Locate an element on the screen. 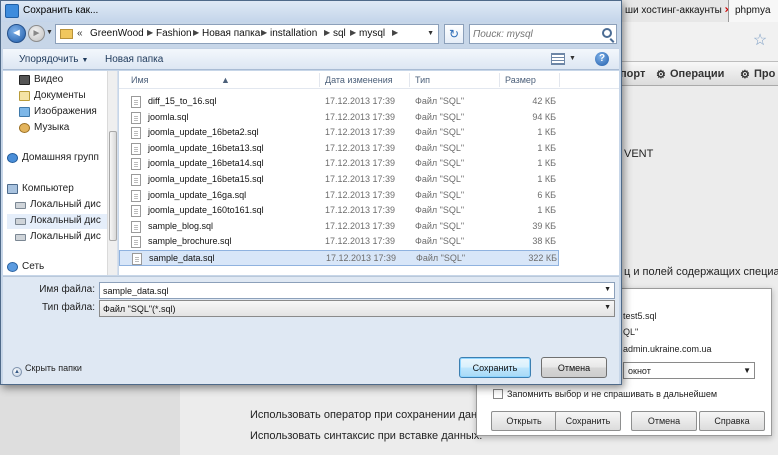 Image resolution: width=778 pixels, height=455 pixels. remember-checkbox is located at coordinates (498, 394).